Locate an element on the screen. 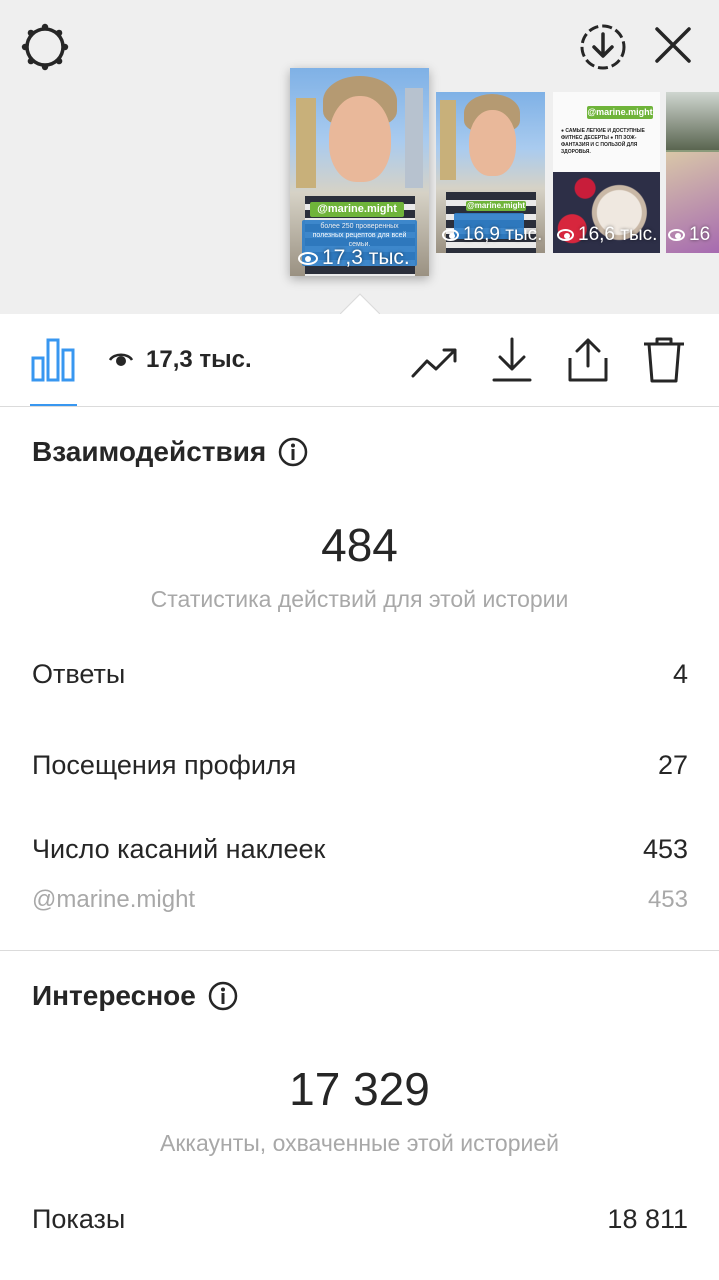 The width and height of the screenshot is (719, 1280). interactions-section-title: Взаимодействия is located at coordinates (170, 452).